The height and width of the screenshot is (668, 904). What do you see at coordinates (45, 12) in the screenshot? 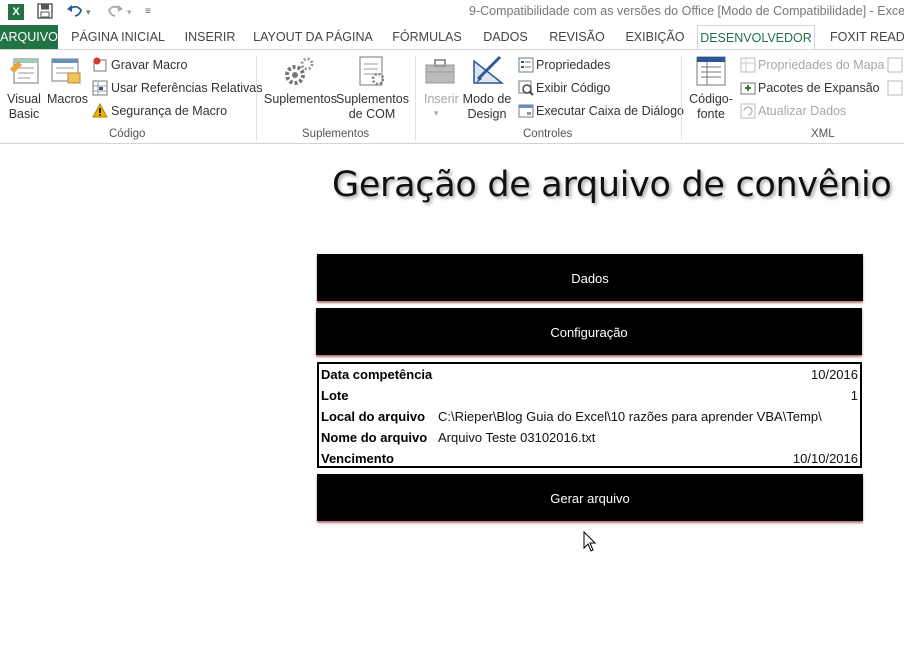
I see `save-icon` at bounding box center [45, 12].